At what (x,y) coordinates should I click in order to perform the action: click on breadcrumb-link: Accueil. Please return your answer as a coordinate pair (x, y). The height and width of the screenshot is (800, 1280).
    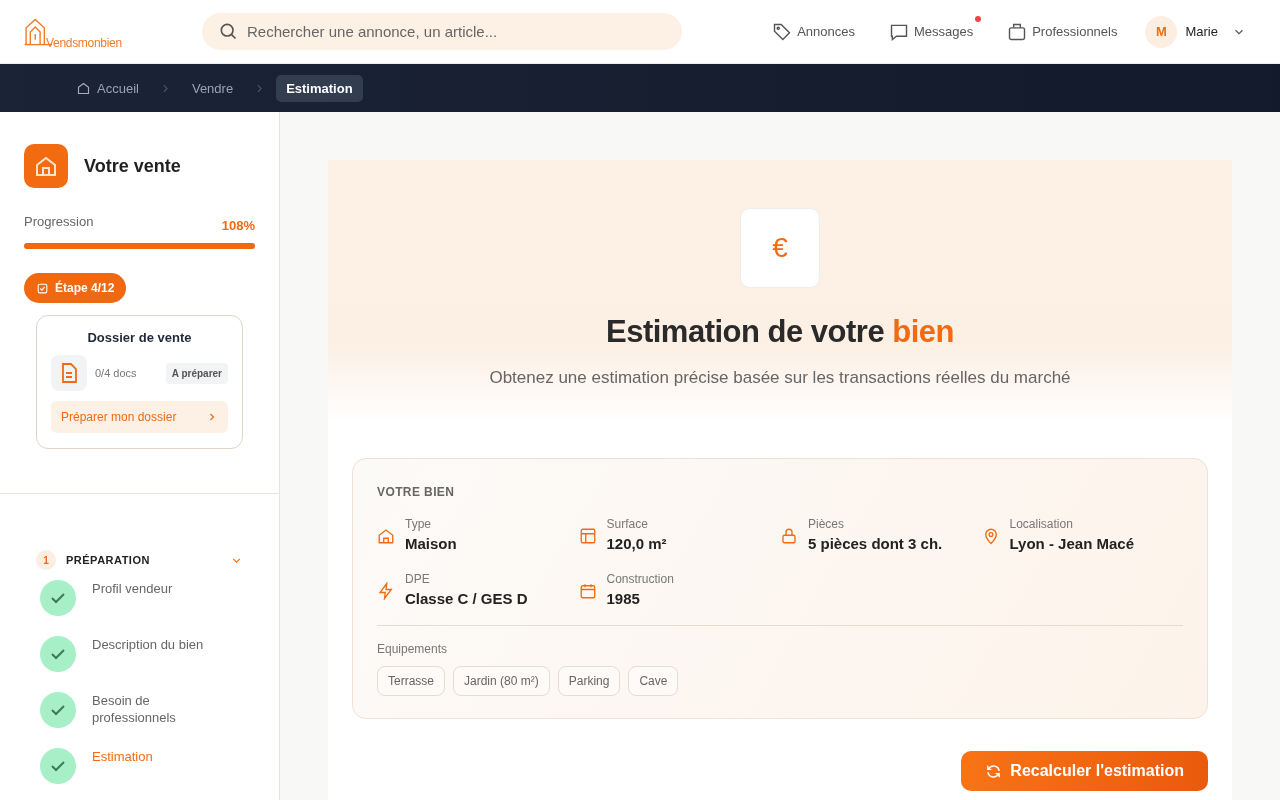
    Looking at the image, I should click on (107, 88).